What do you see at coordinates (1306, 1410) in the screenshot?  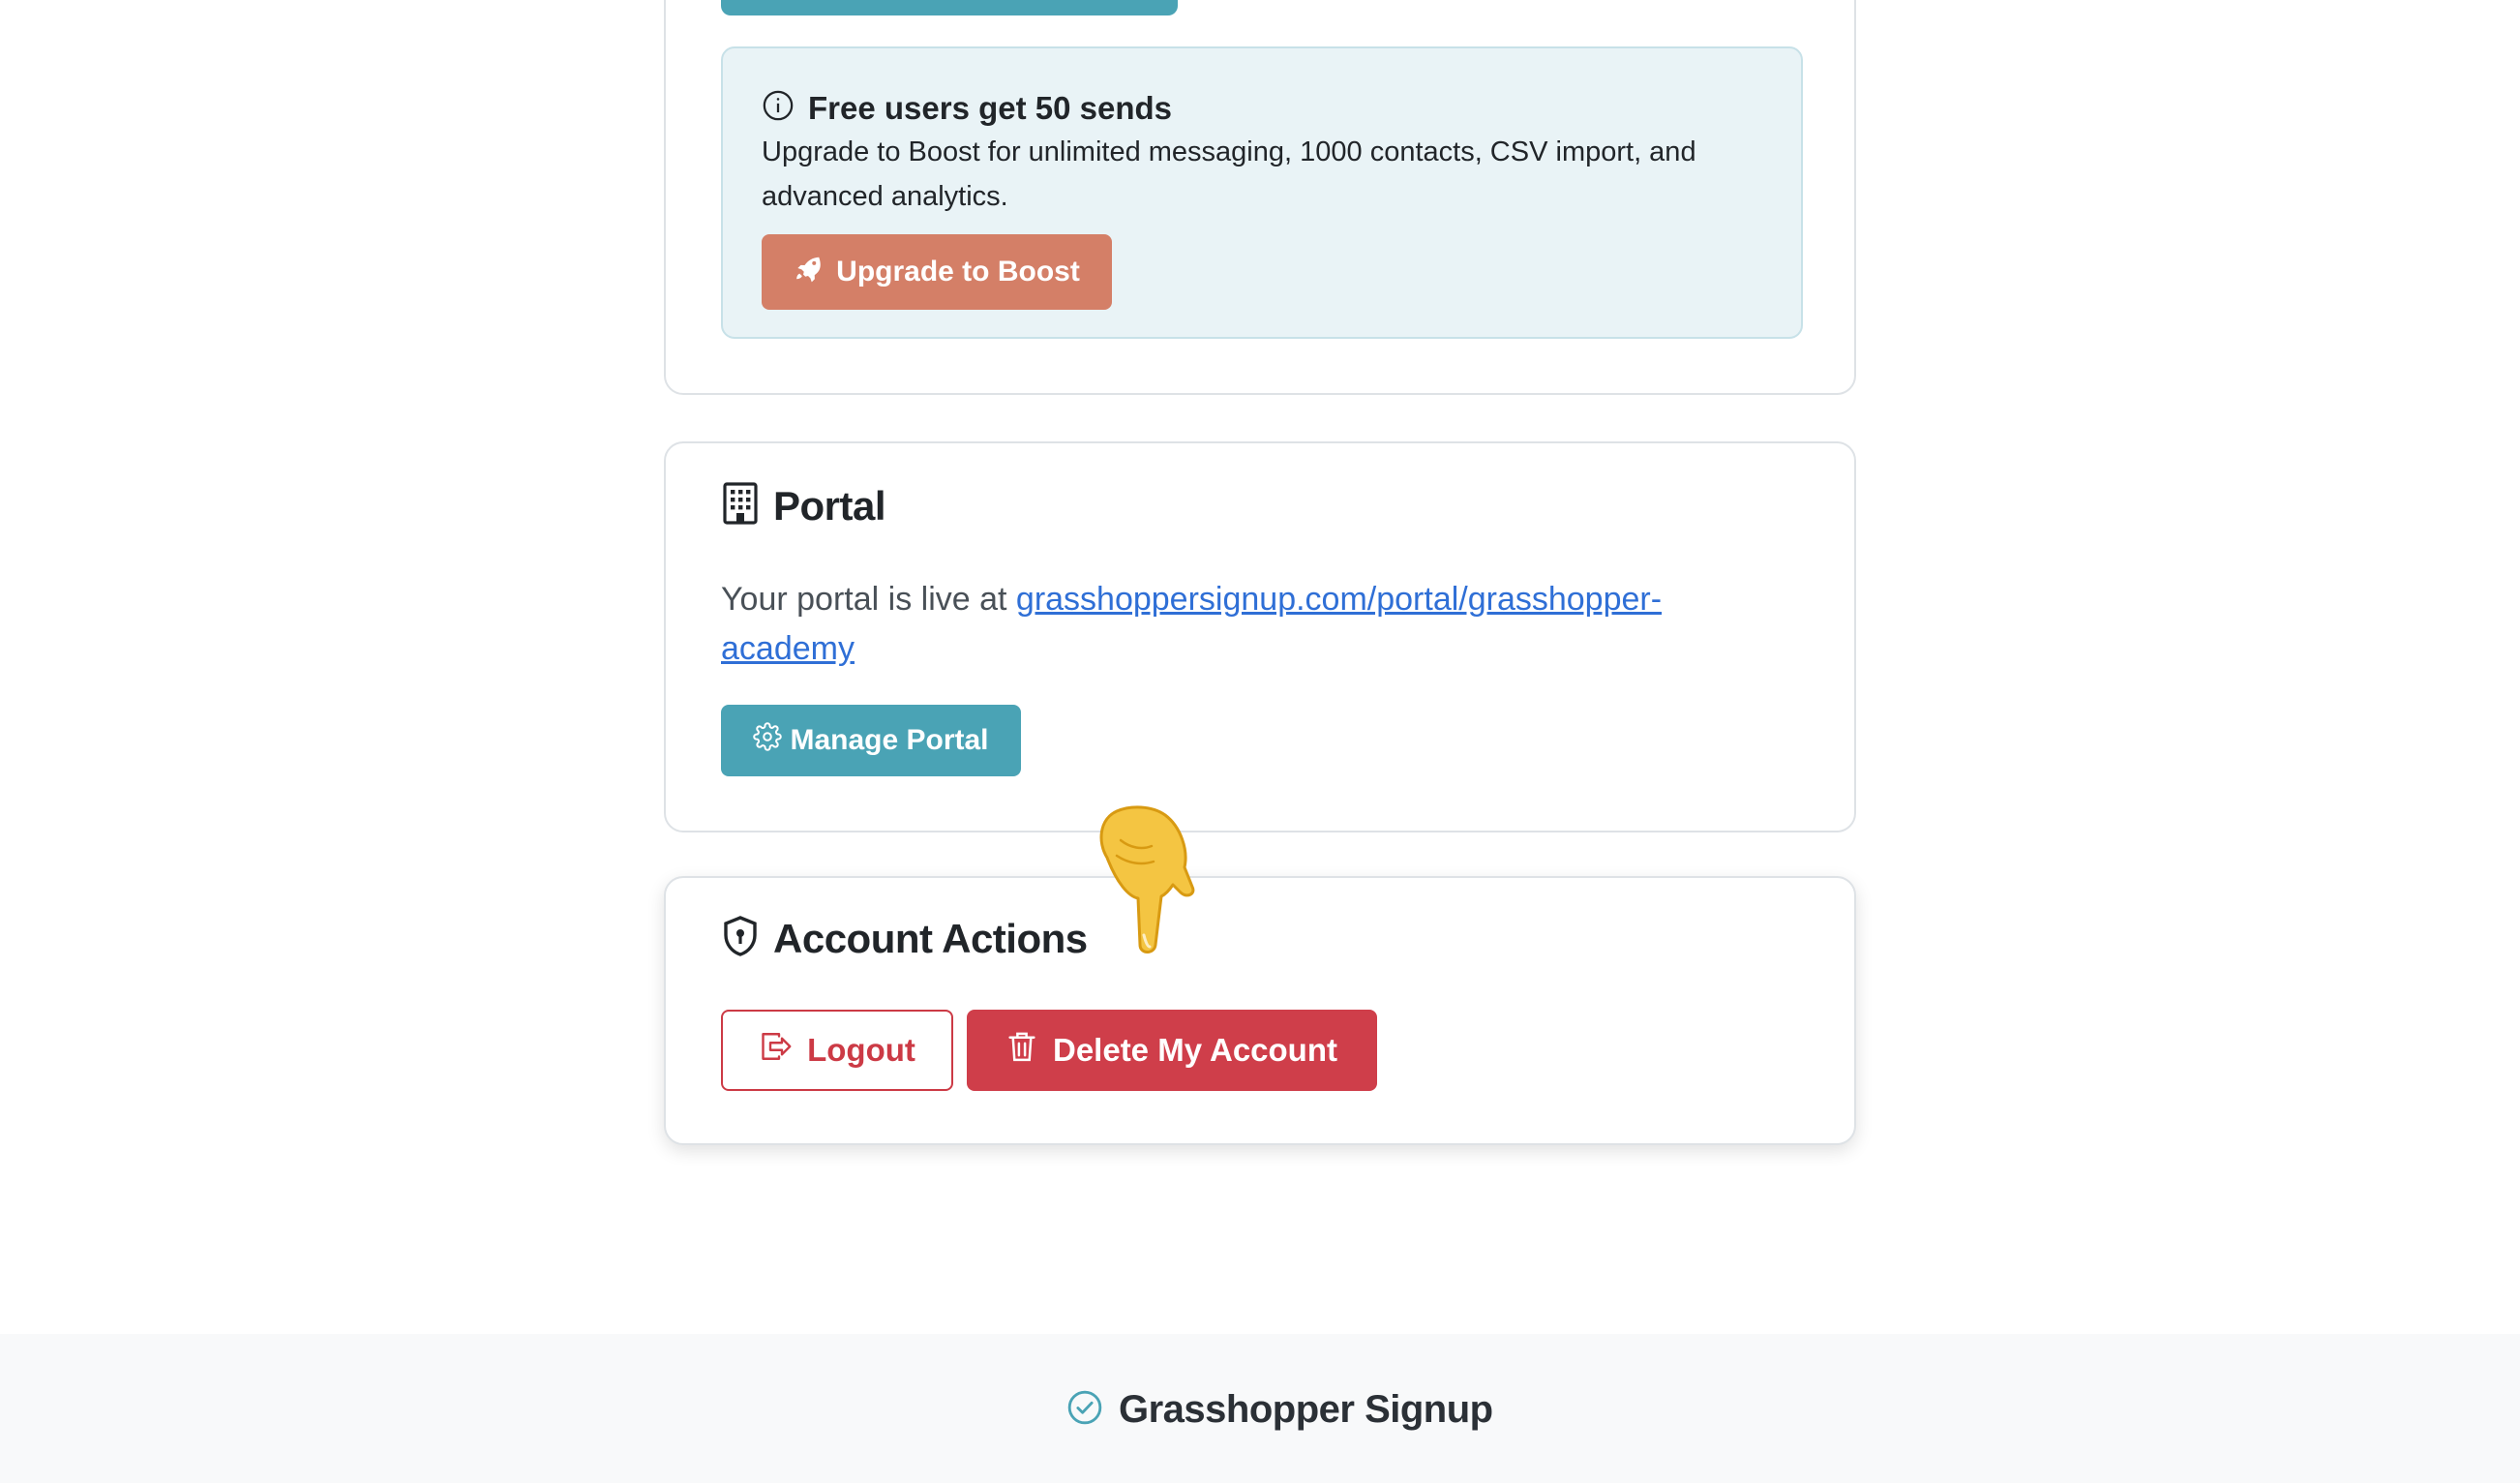 I see `footer-brand-name: Grasshopper Signup` at bounding box center [1306, 1410].